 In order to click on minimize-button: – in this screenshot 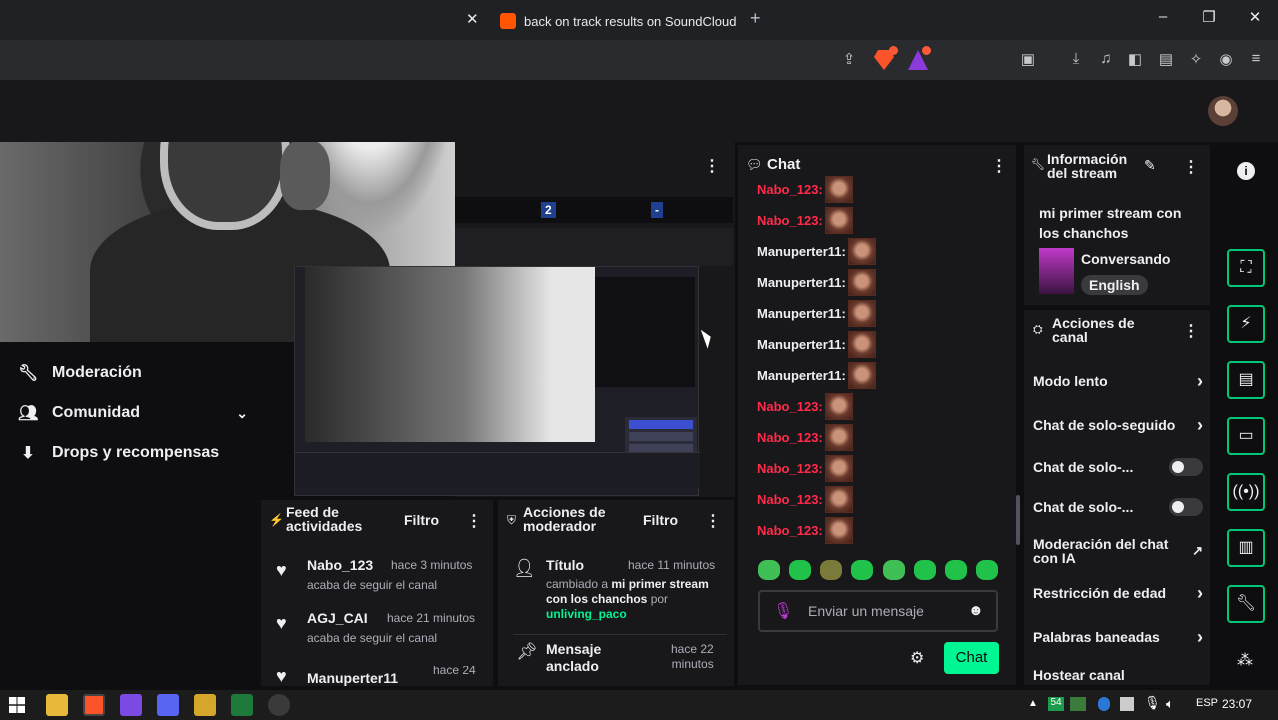, I will do `click(1163, 16)`.